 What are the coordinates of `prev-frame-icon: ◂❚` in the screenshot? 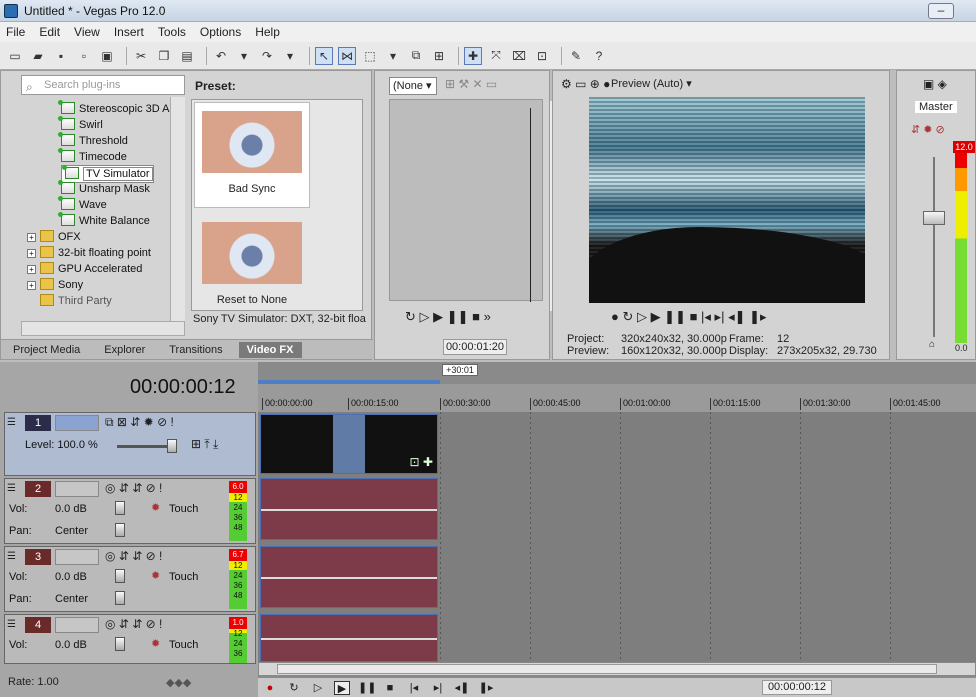 It's located at (462, 688).